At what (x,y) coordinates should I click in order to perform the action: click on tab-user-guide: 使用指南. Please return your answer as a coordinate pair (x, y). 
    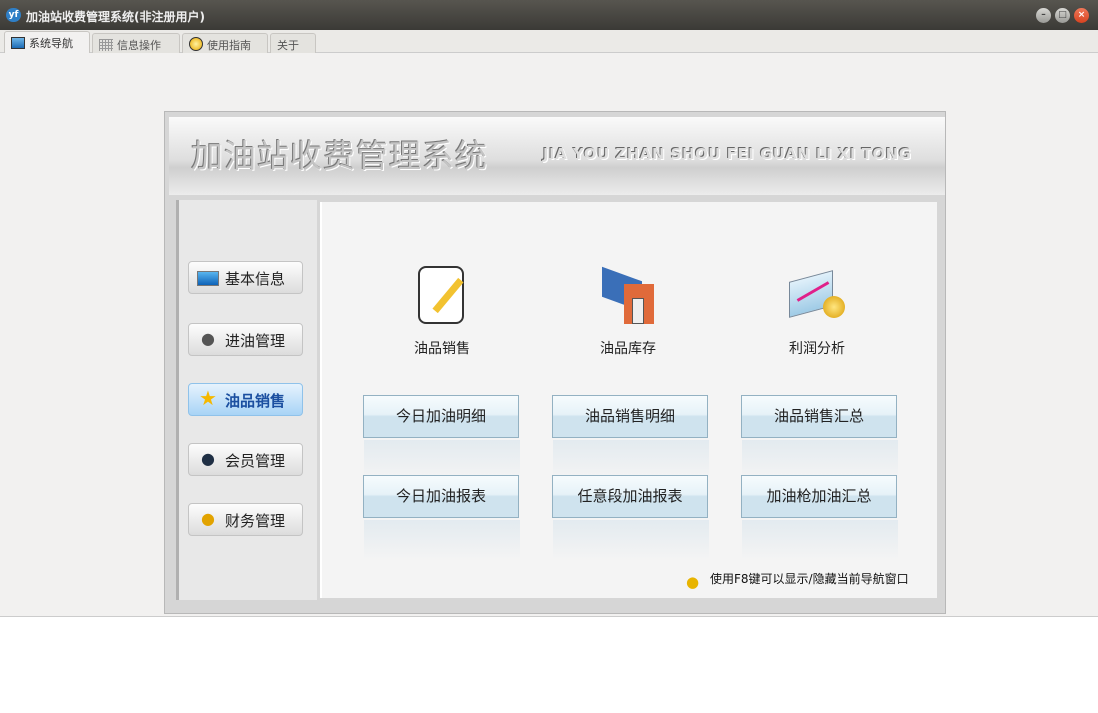
    Looking at the image, I should click on (225, 43).